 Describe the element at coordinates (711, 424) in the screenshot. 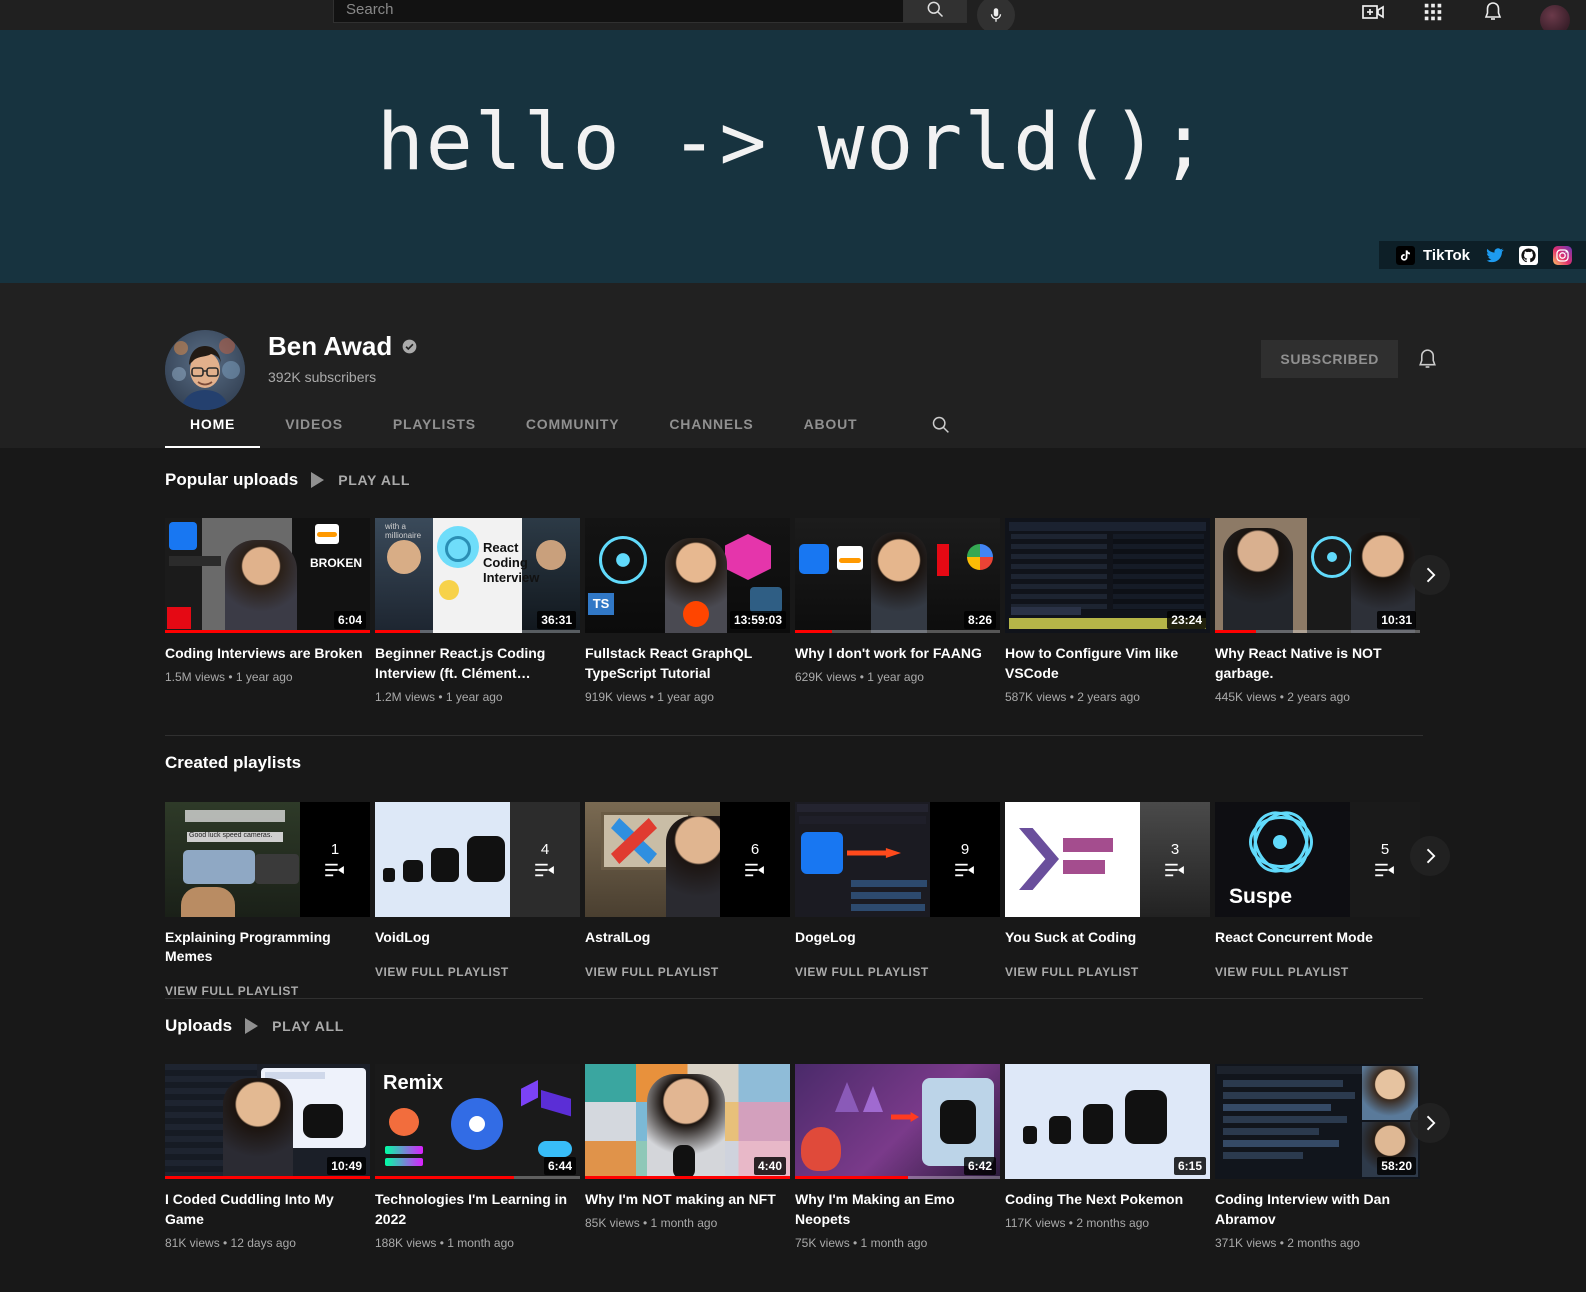

I see `tab-channels: CHANNELS` at that location.